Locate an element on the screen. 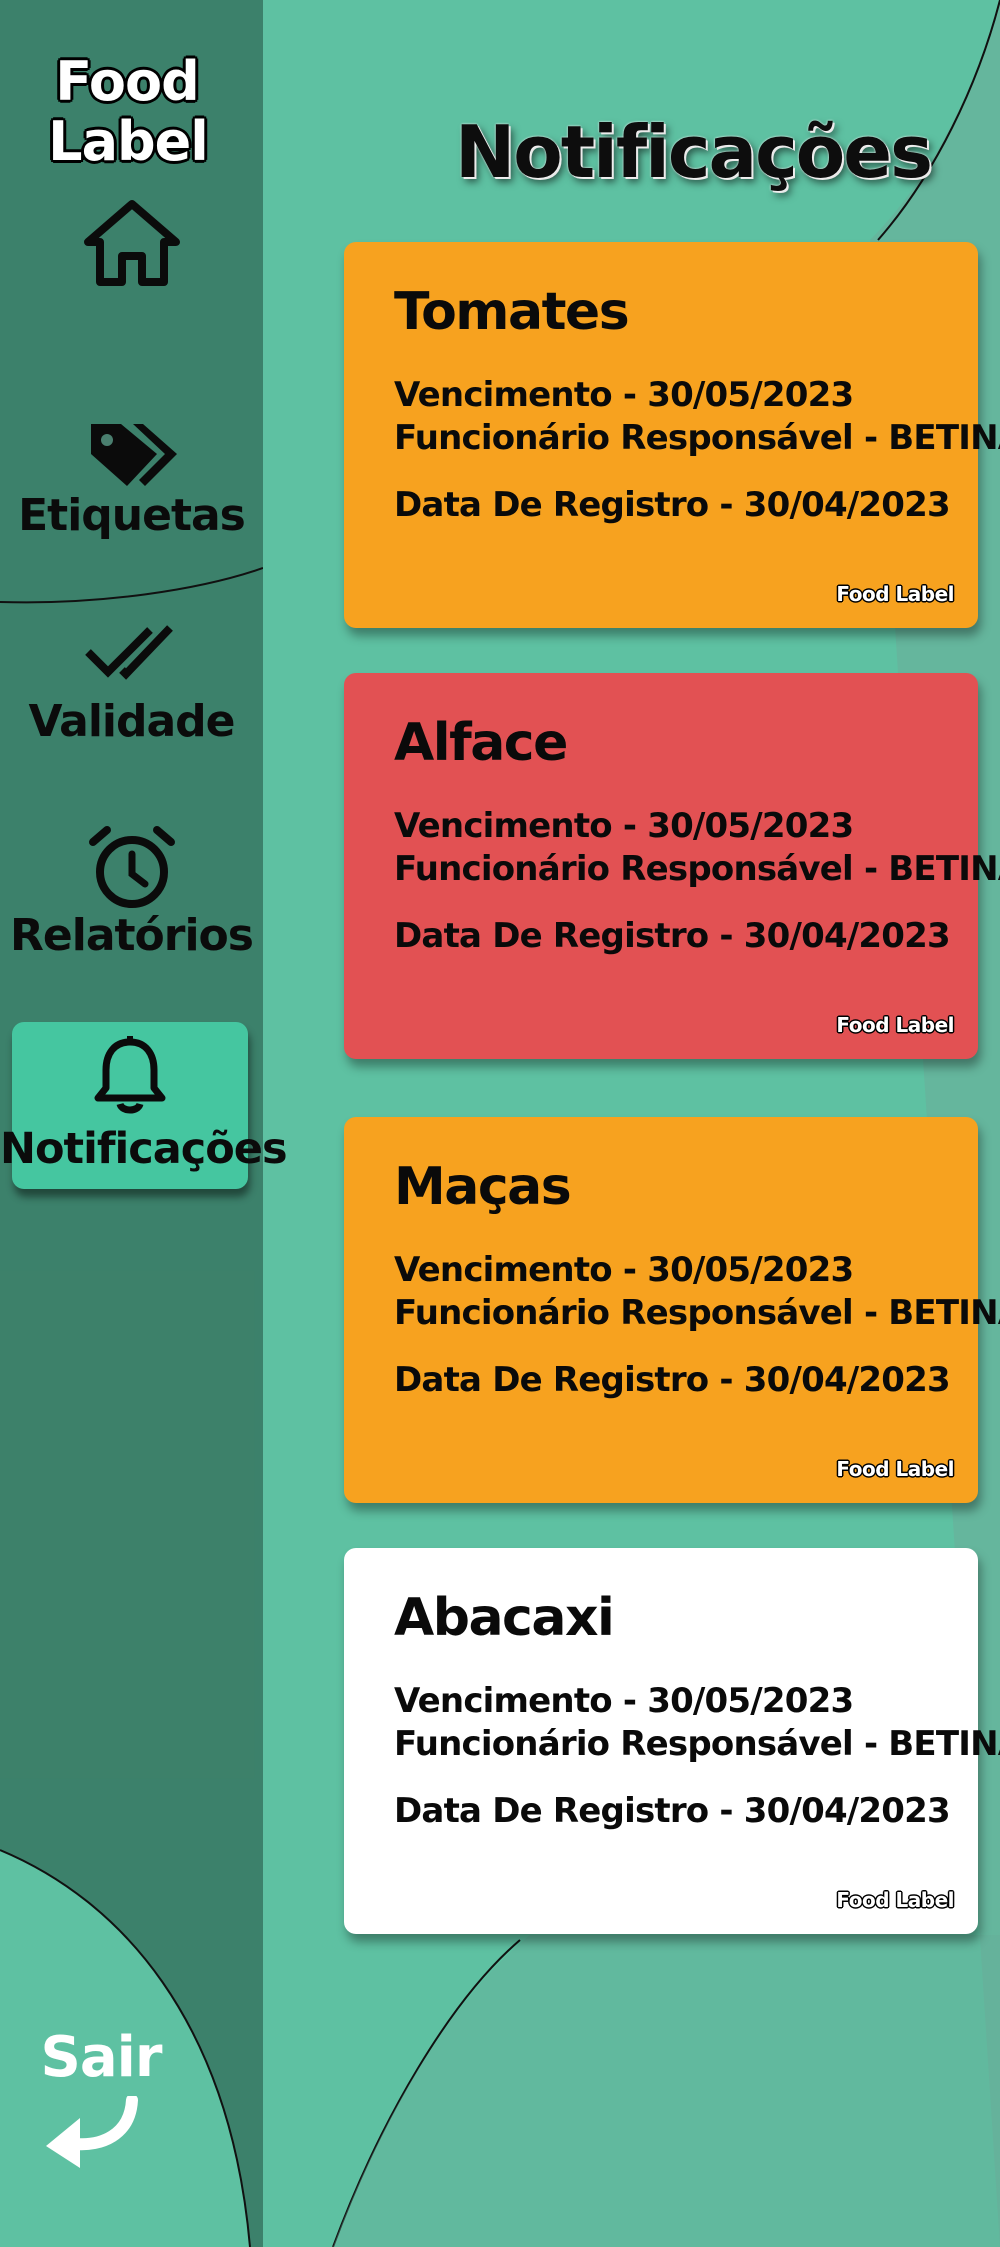  page-title: Notificações is located at coordinates (694, 152).